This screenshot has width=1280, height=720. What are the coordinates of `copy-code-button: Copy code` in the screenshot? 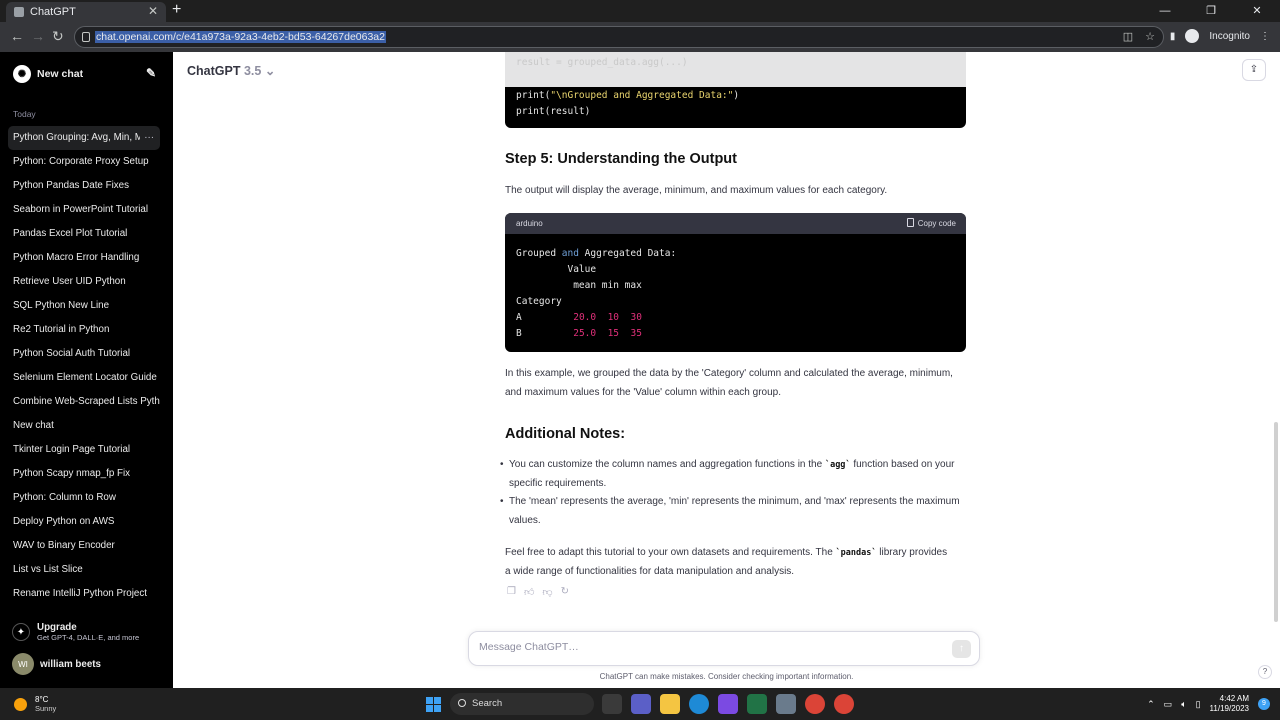 It's located at (931, 223).